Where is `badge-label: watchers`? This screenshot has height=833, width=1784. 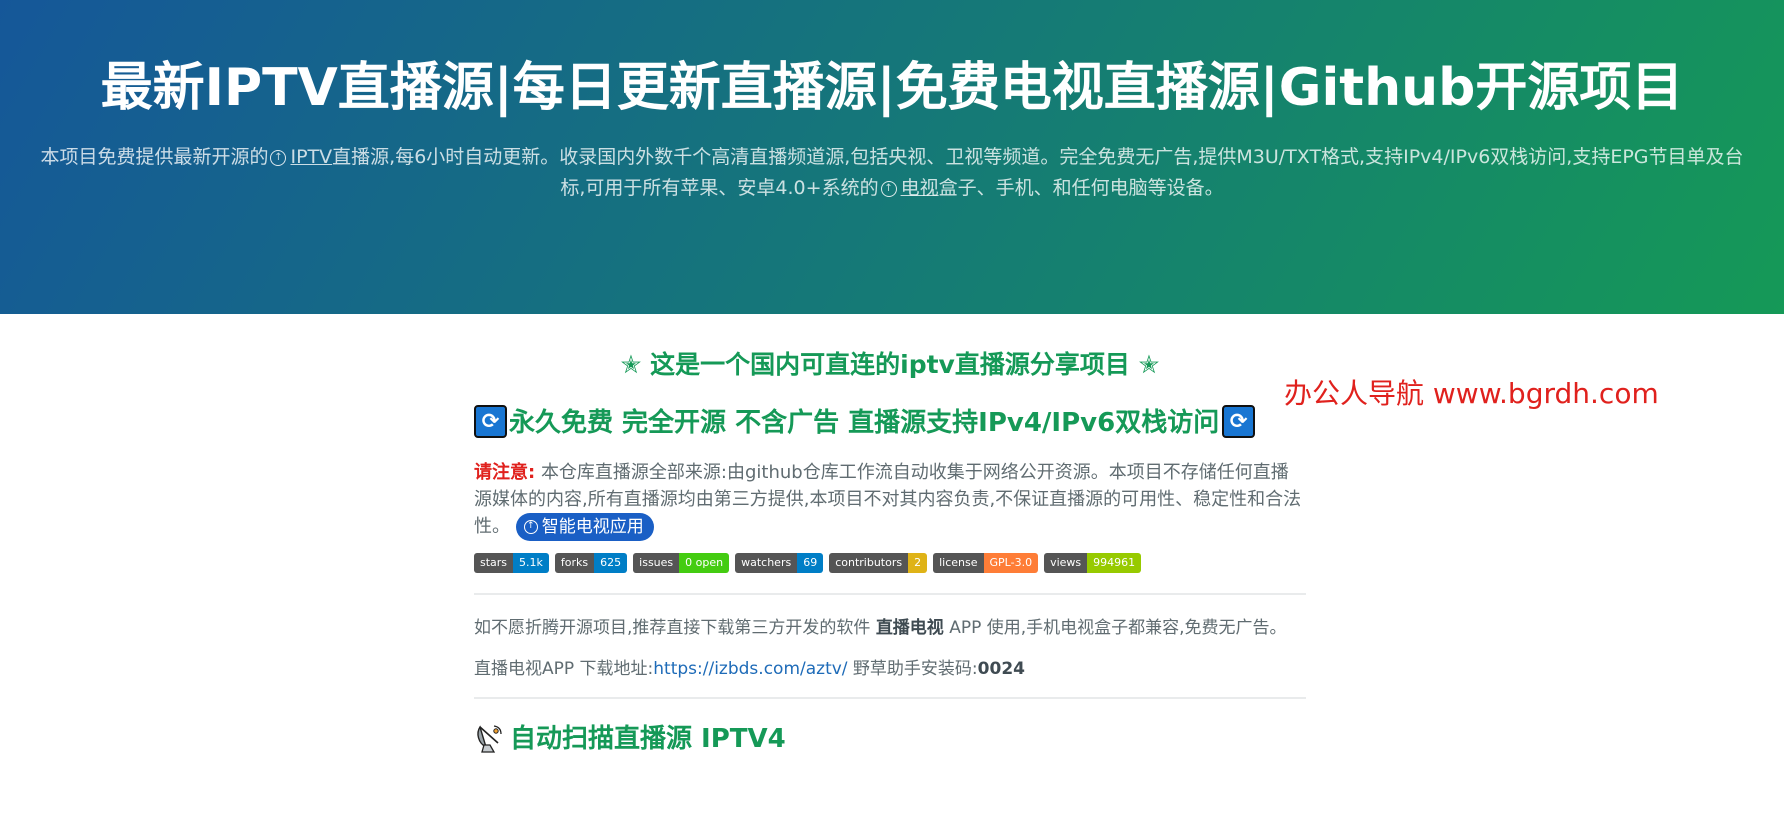 badge-label: watchers is located at coordinates (766, 563).